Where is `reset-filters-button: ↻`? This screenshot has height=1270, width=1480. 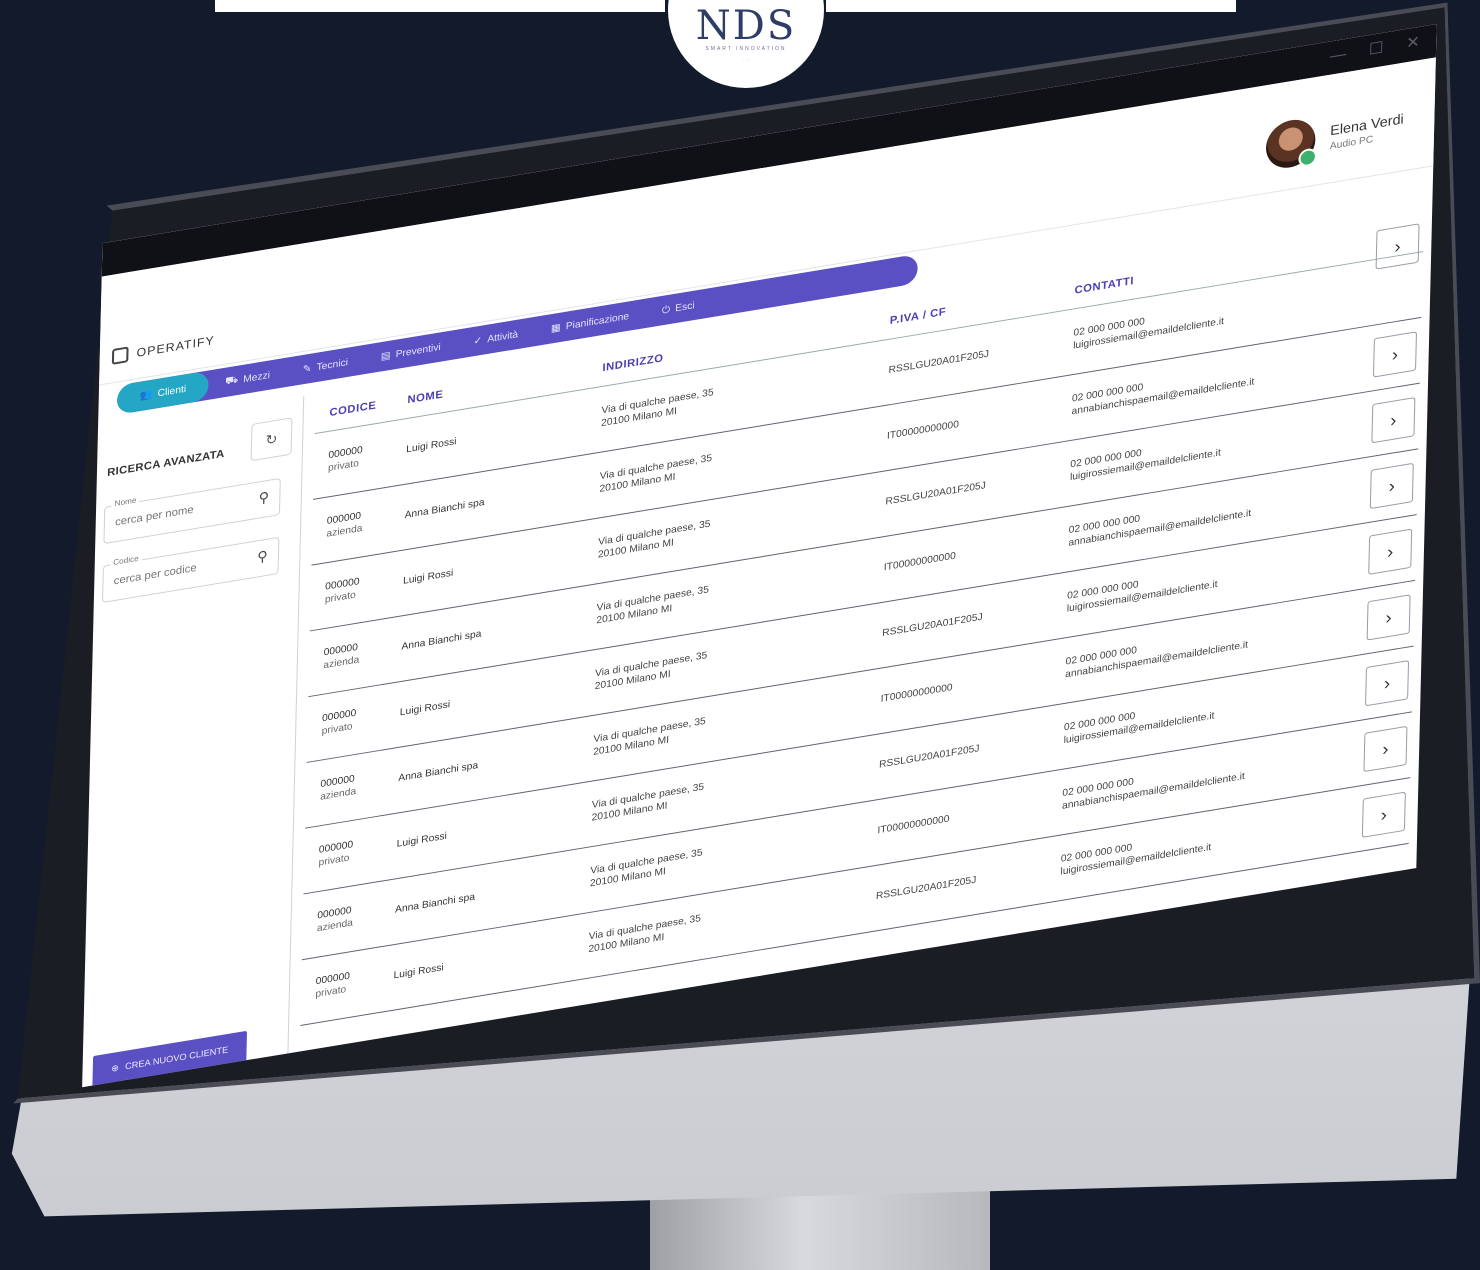 reset-filters-button: ↻ is located at coordinates (271, 439).